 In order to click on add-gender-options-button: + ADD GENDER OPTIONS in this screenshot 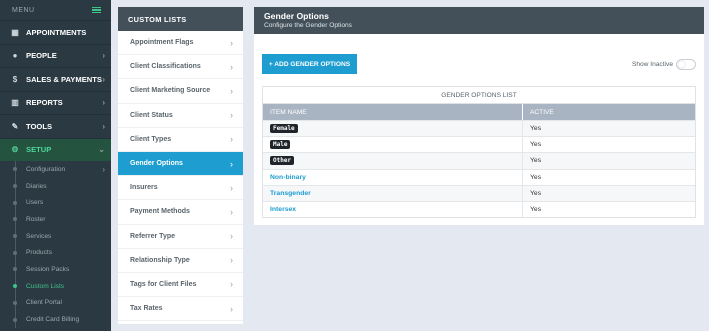, I will do `click(309, 64)`.